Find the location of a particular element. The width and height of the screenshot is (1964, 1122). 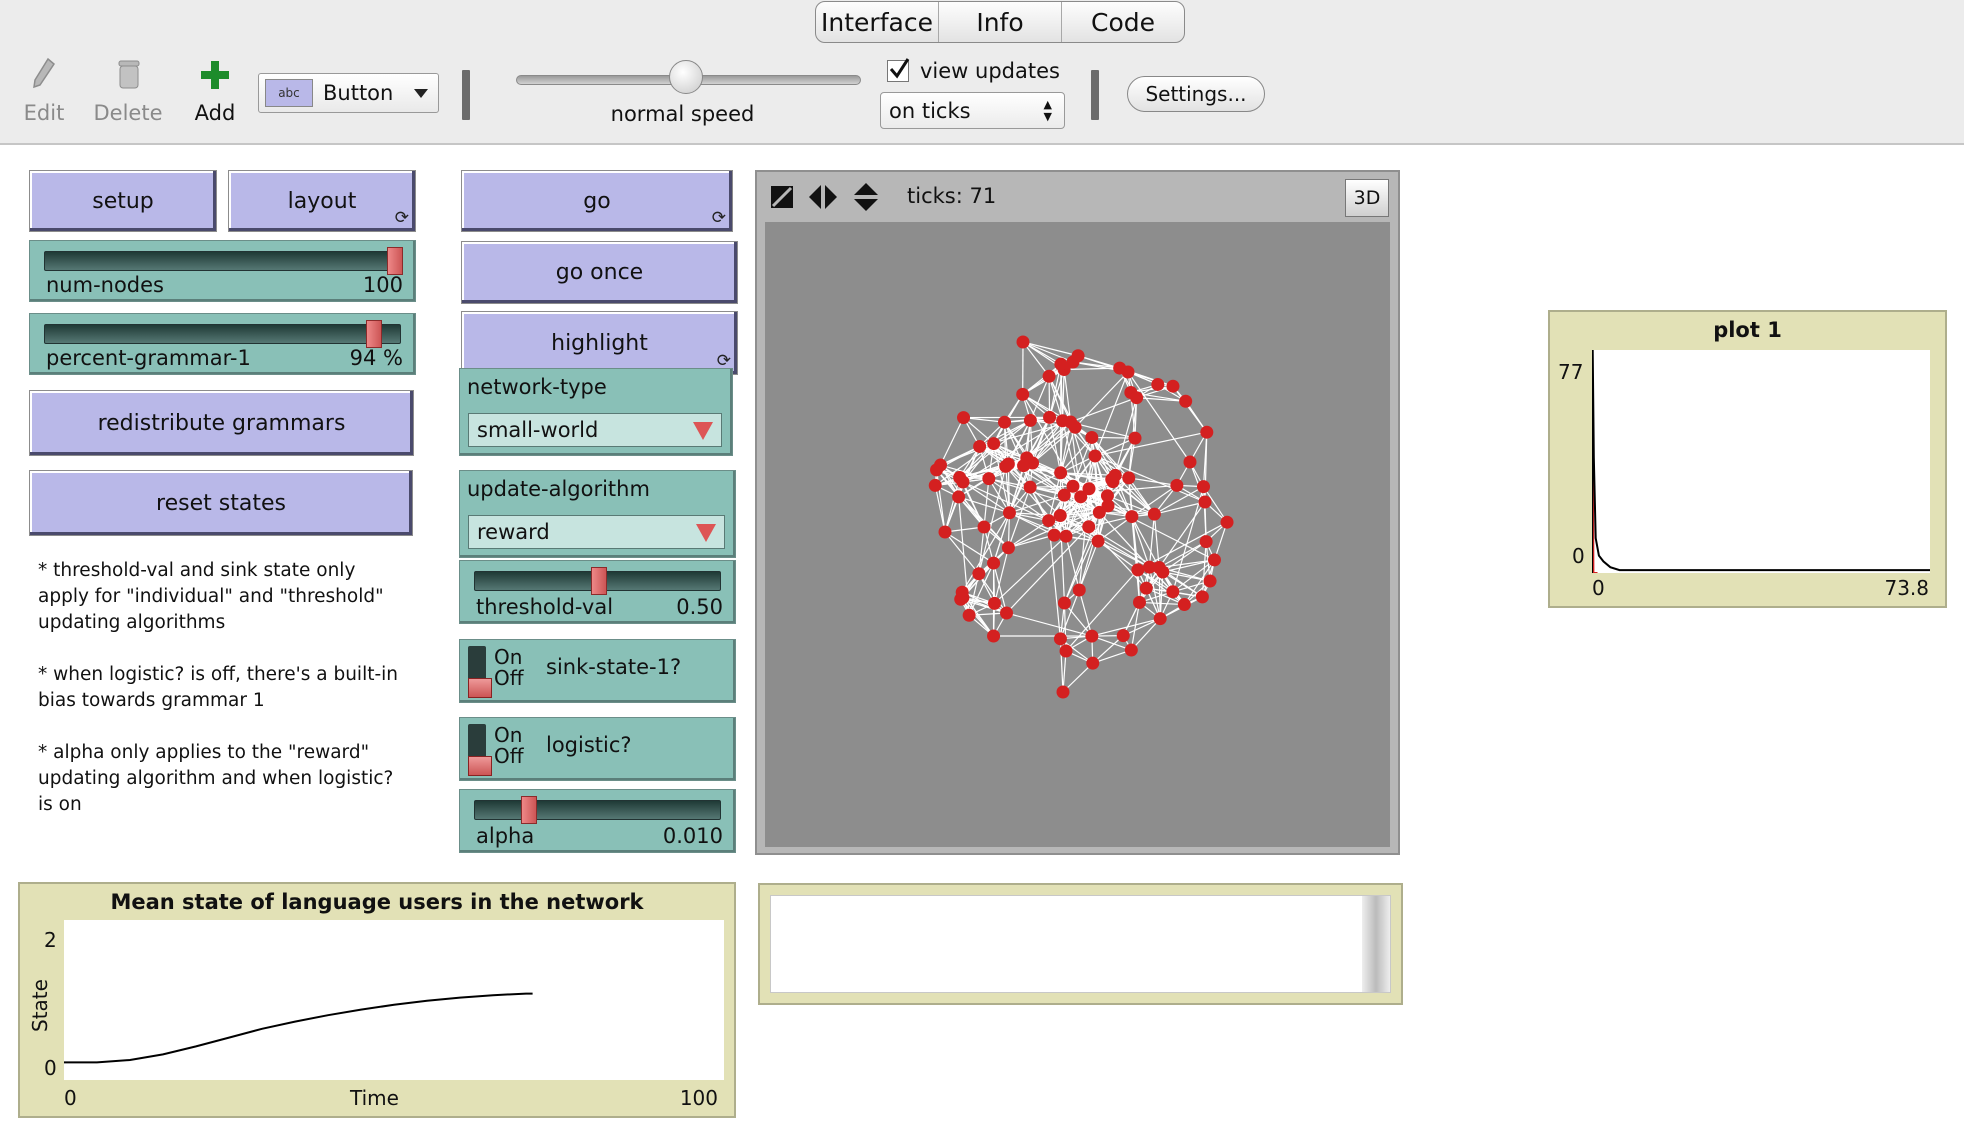

view-updates-checkbox is located at coordinates (898, 70).